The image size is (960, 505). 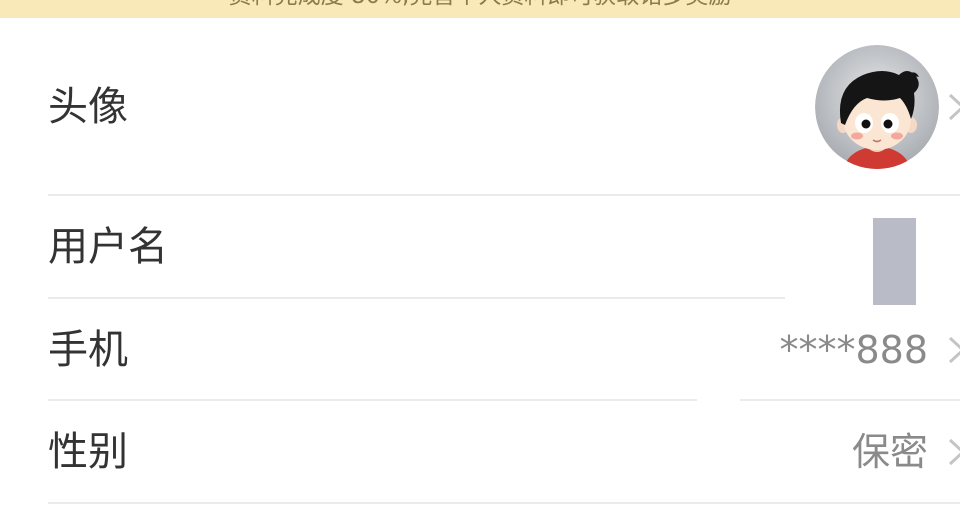 What do you see at coordinates (88, 452) in the screenshot?
I see `gender-label: 性别` at bounding box center [88, 452].